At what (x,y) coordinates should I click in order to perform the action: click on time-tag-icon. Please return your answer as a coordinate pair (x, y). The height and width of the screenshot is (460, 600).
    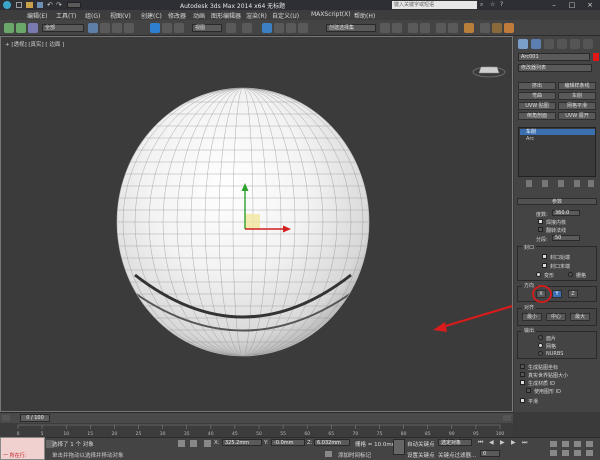
    Looking at the image, I should click on (328, 454).